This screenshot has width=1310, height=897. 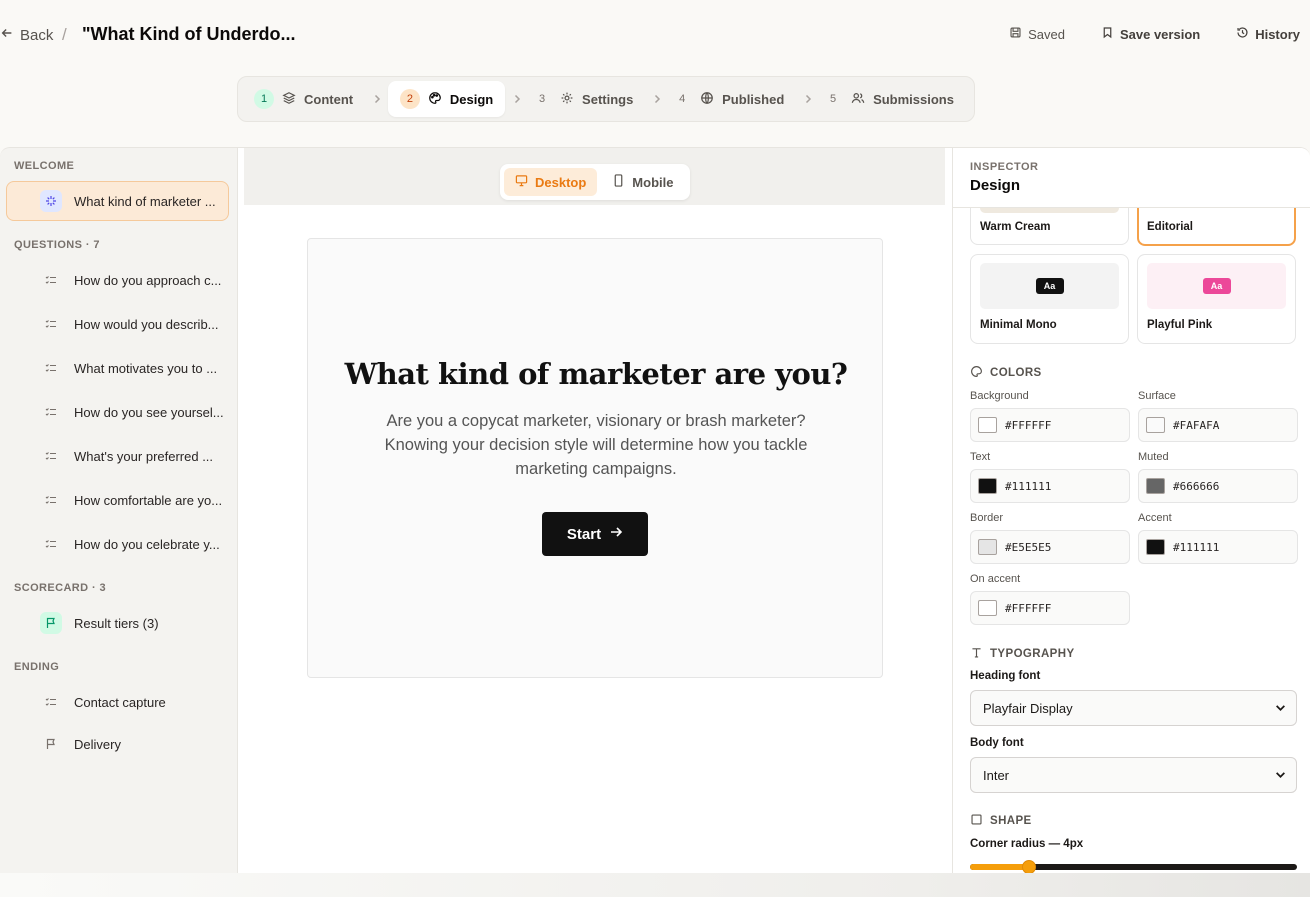 What do you see at coordinates (1050, 547) in the screenshot?
I see `border-color-field: #E5E5E5` at bounding box center [1050, 547].